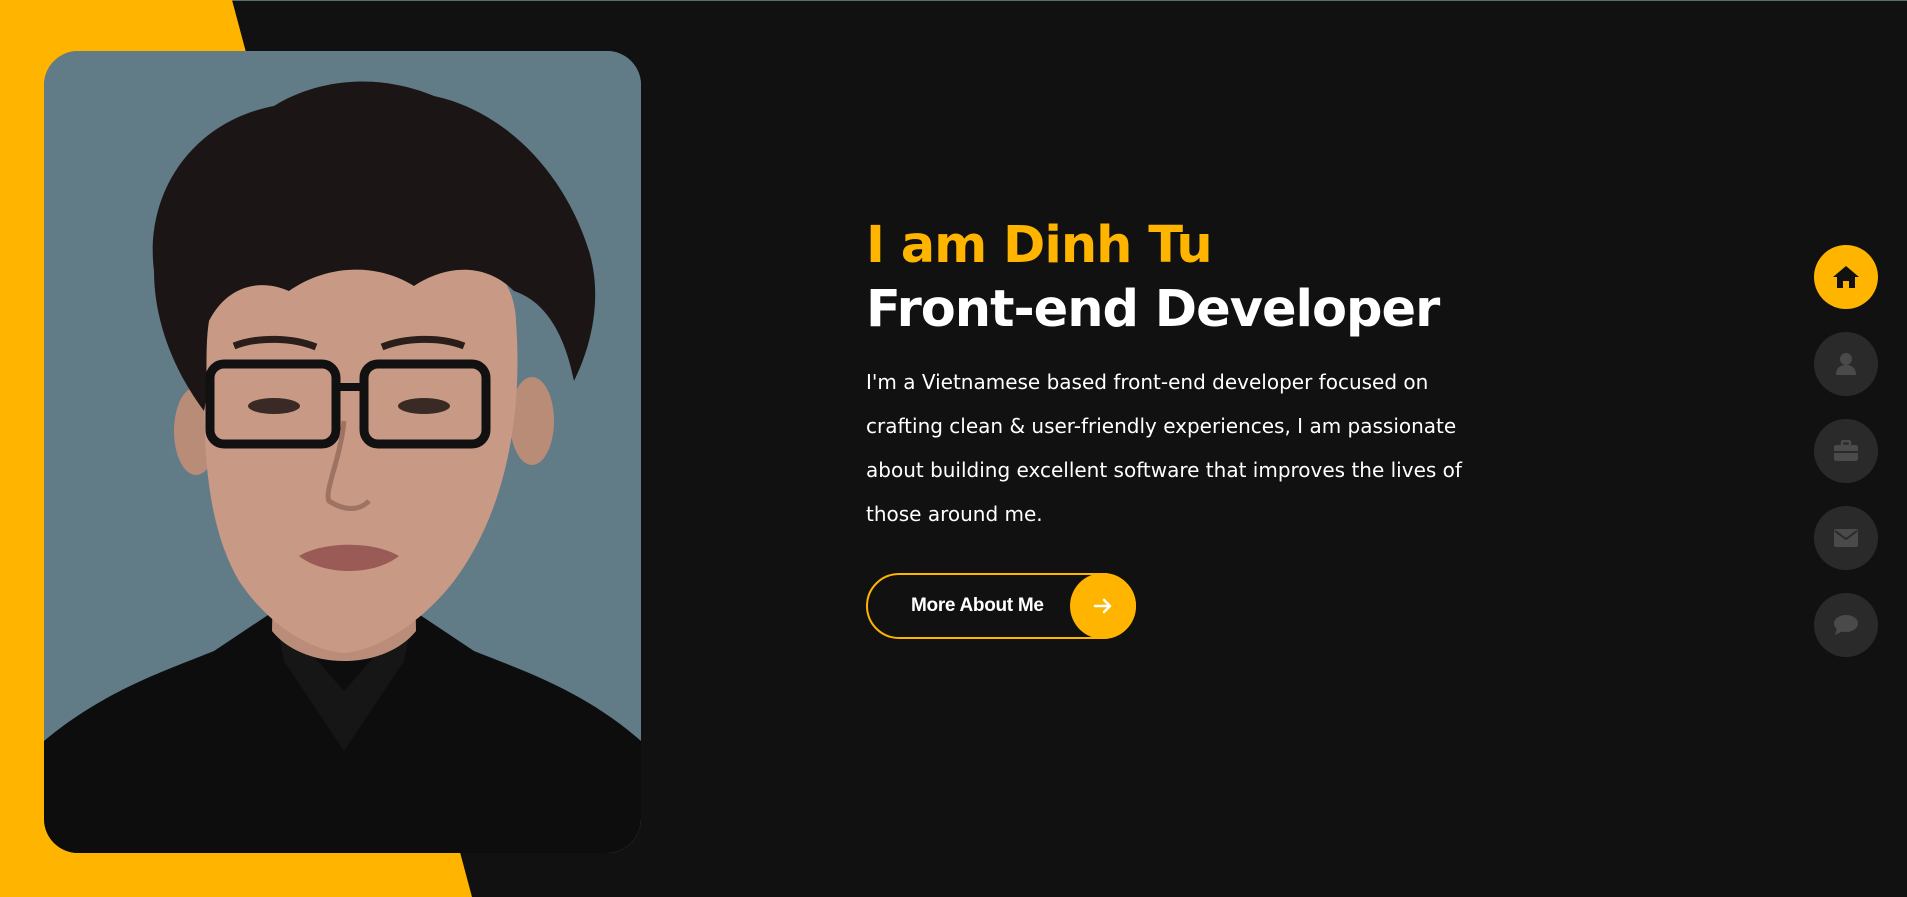 This screenshot has height=897, width=1907. Describe the element at coordinates (1039, 245) in the screenshot. I see `hero-greeting: I am Dinh Tu` at that location.